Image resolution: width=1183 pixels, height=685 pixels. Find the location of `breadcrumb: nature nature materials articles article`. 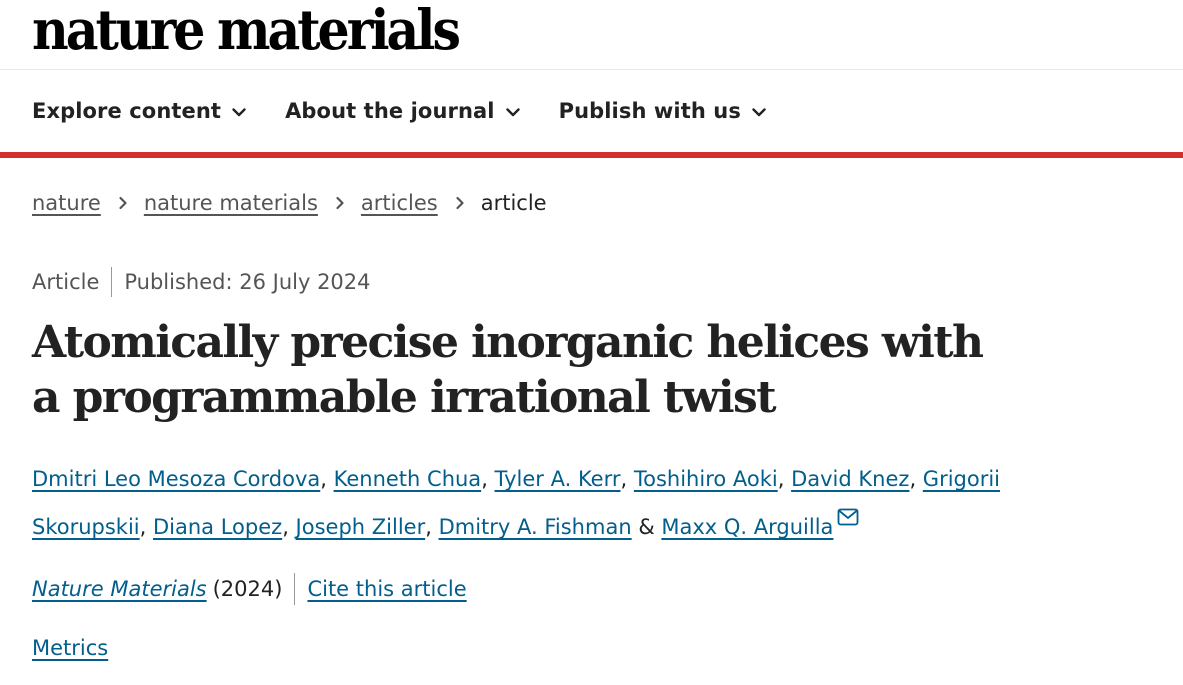

breadcrumb: nature nature materials articles article is located at coordinates (591, 203).